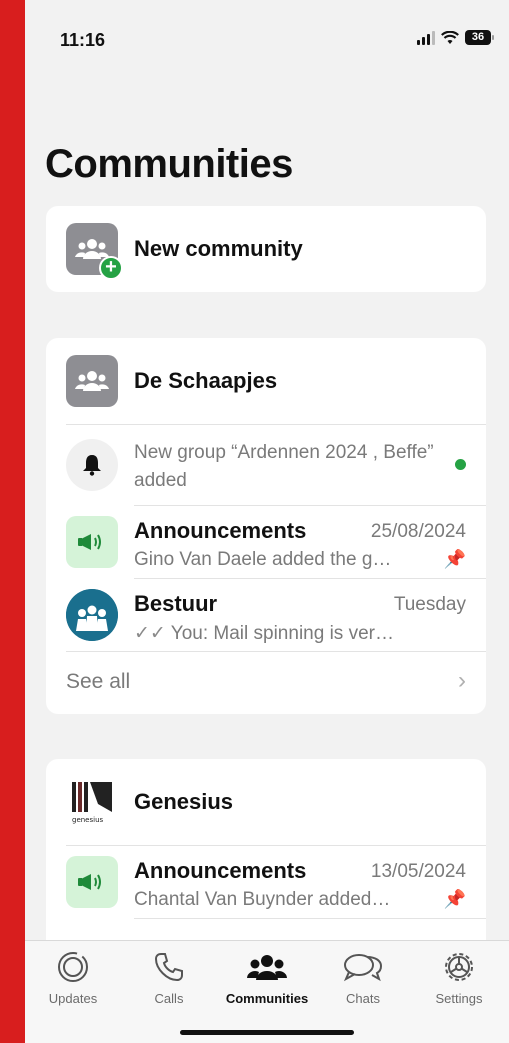 The height and width of the screenshot is (1043, 509). Describe the element at coordinates (418, 531) in the screenshot. I see `item-date: 25/08/2024` at that location.